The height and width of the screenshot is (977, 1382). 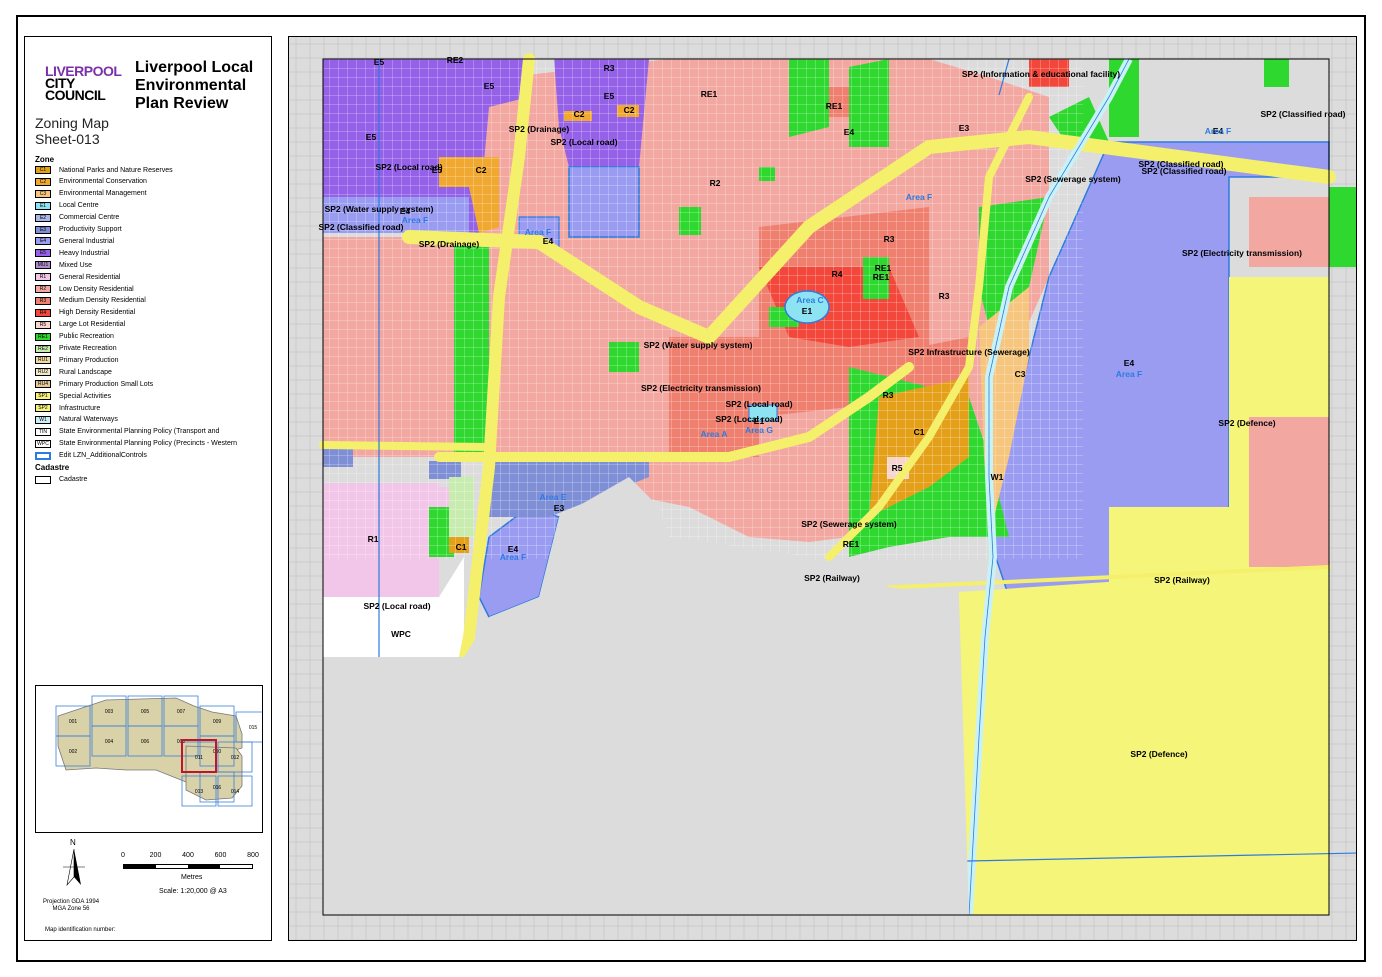 What do you see at coordinates (43, 348) in the screenshot?
I see `legend-swatch: RE2` at bounding box center [43, 348].